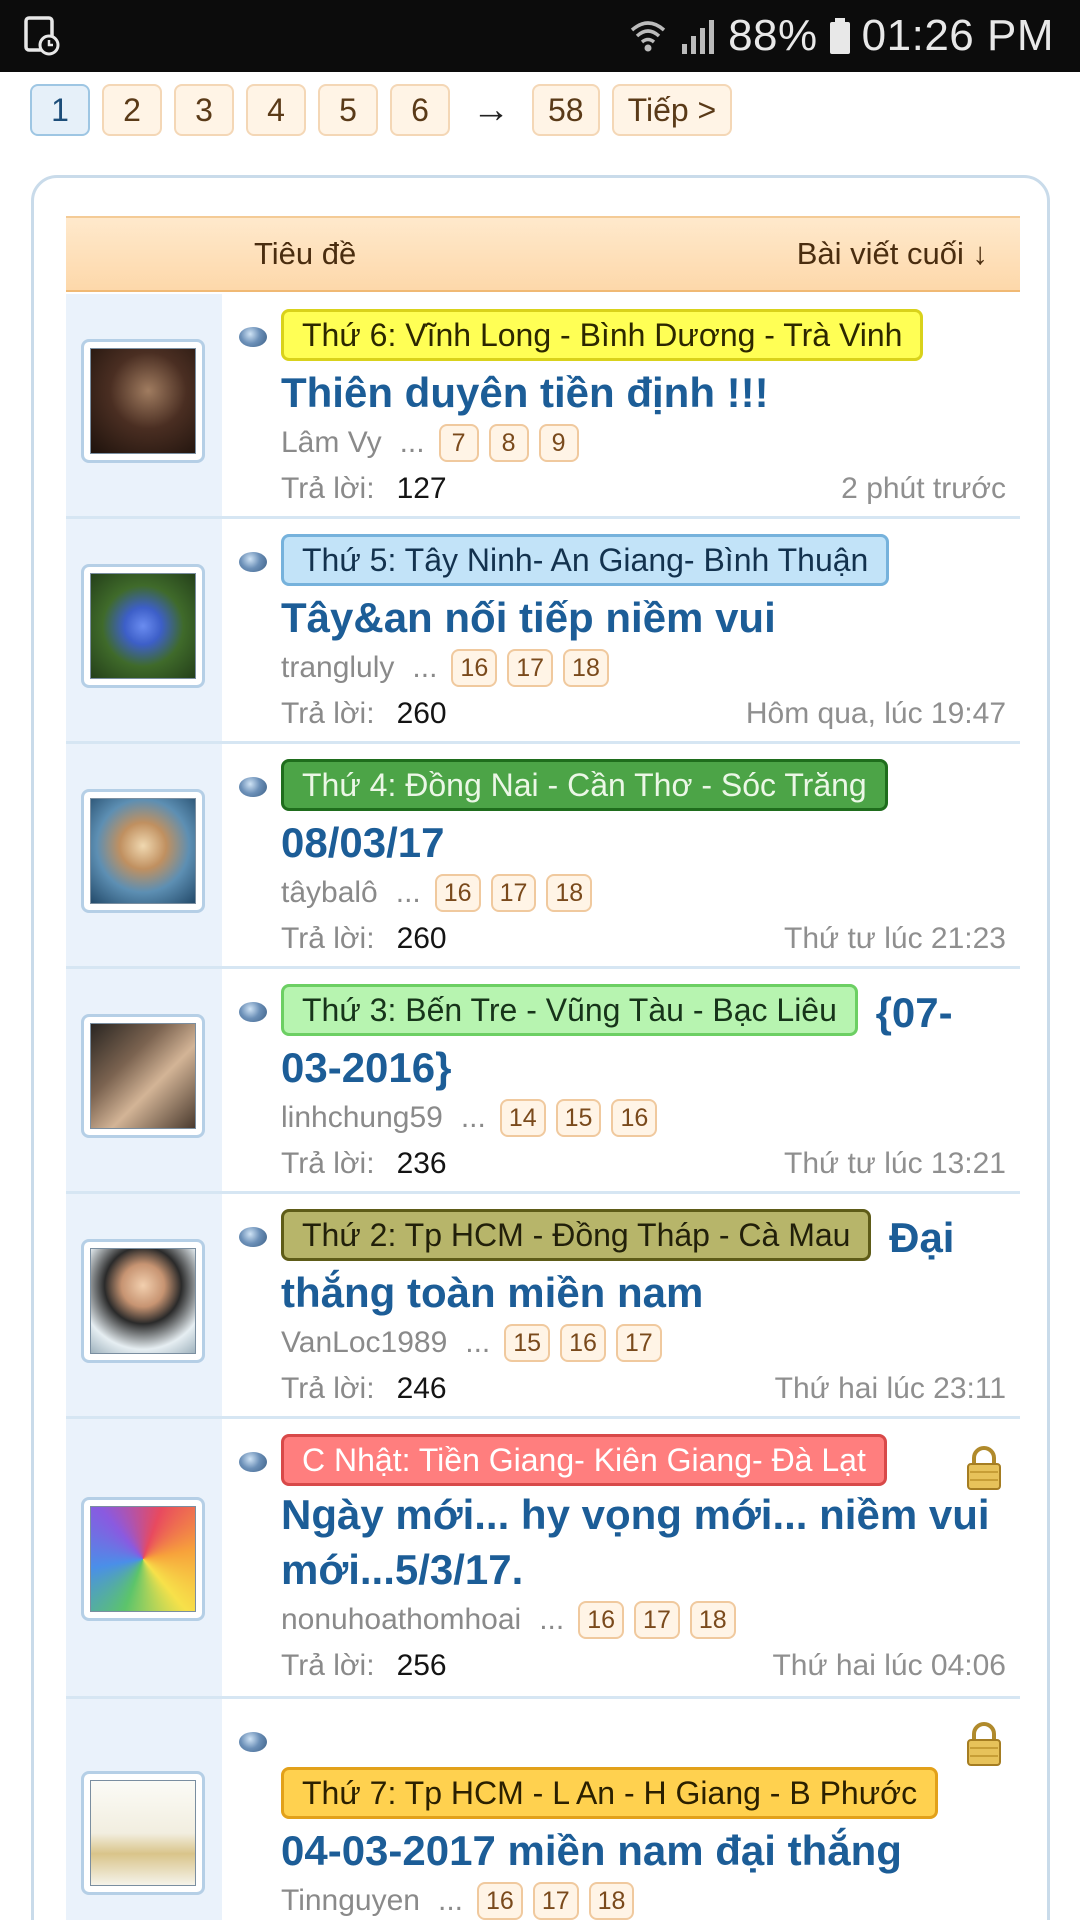  Describe the element at coordinates (773, 35) in the screenshot. I see `battery-percent: 88%` at that location.